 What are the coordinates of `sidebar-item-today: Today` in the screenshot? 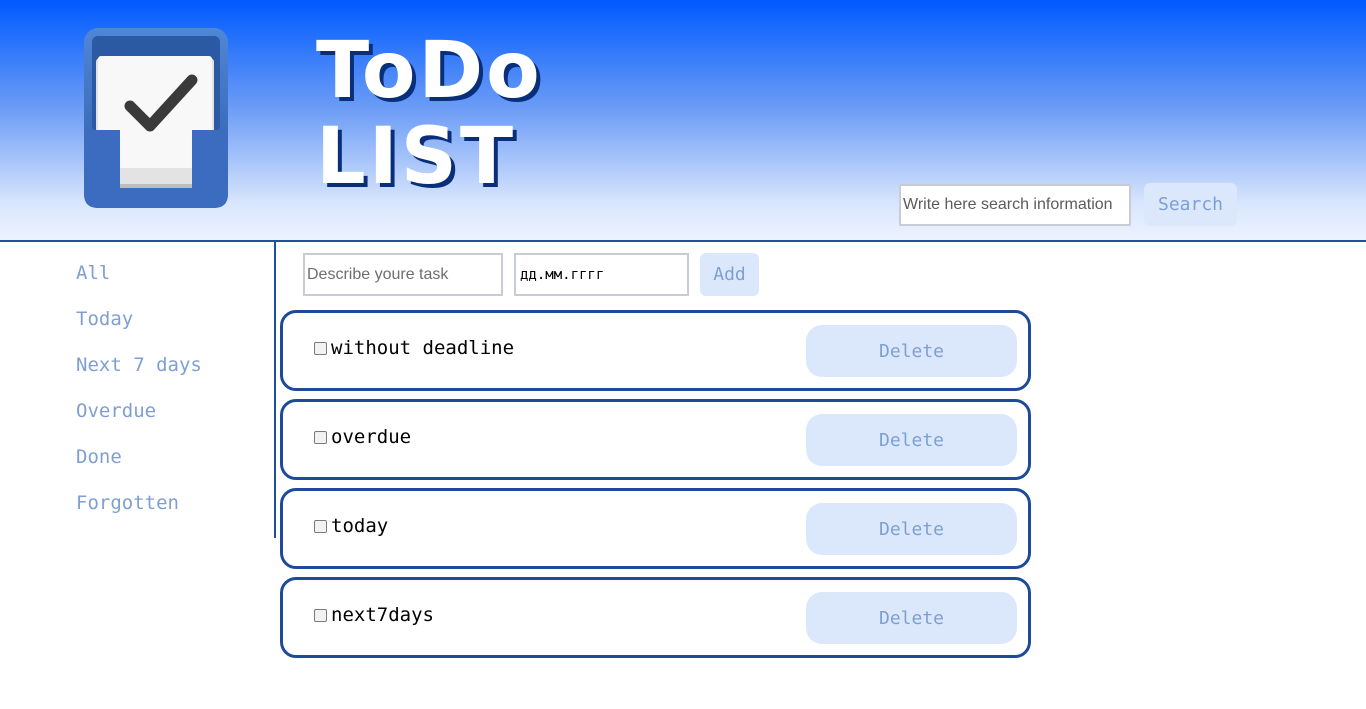 It's located at (104, 319).